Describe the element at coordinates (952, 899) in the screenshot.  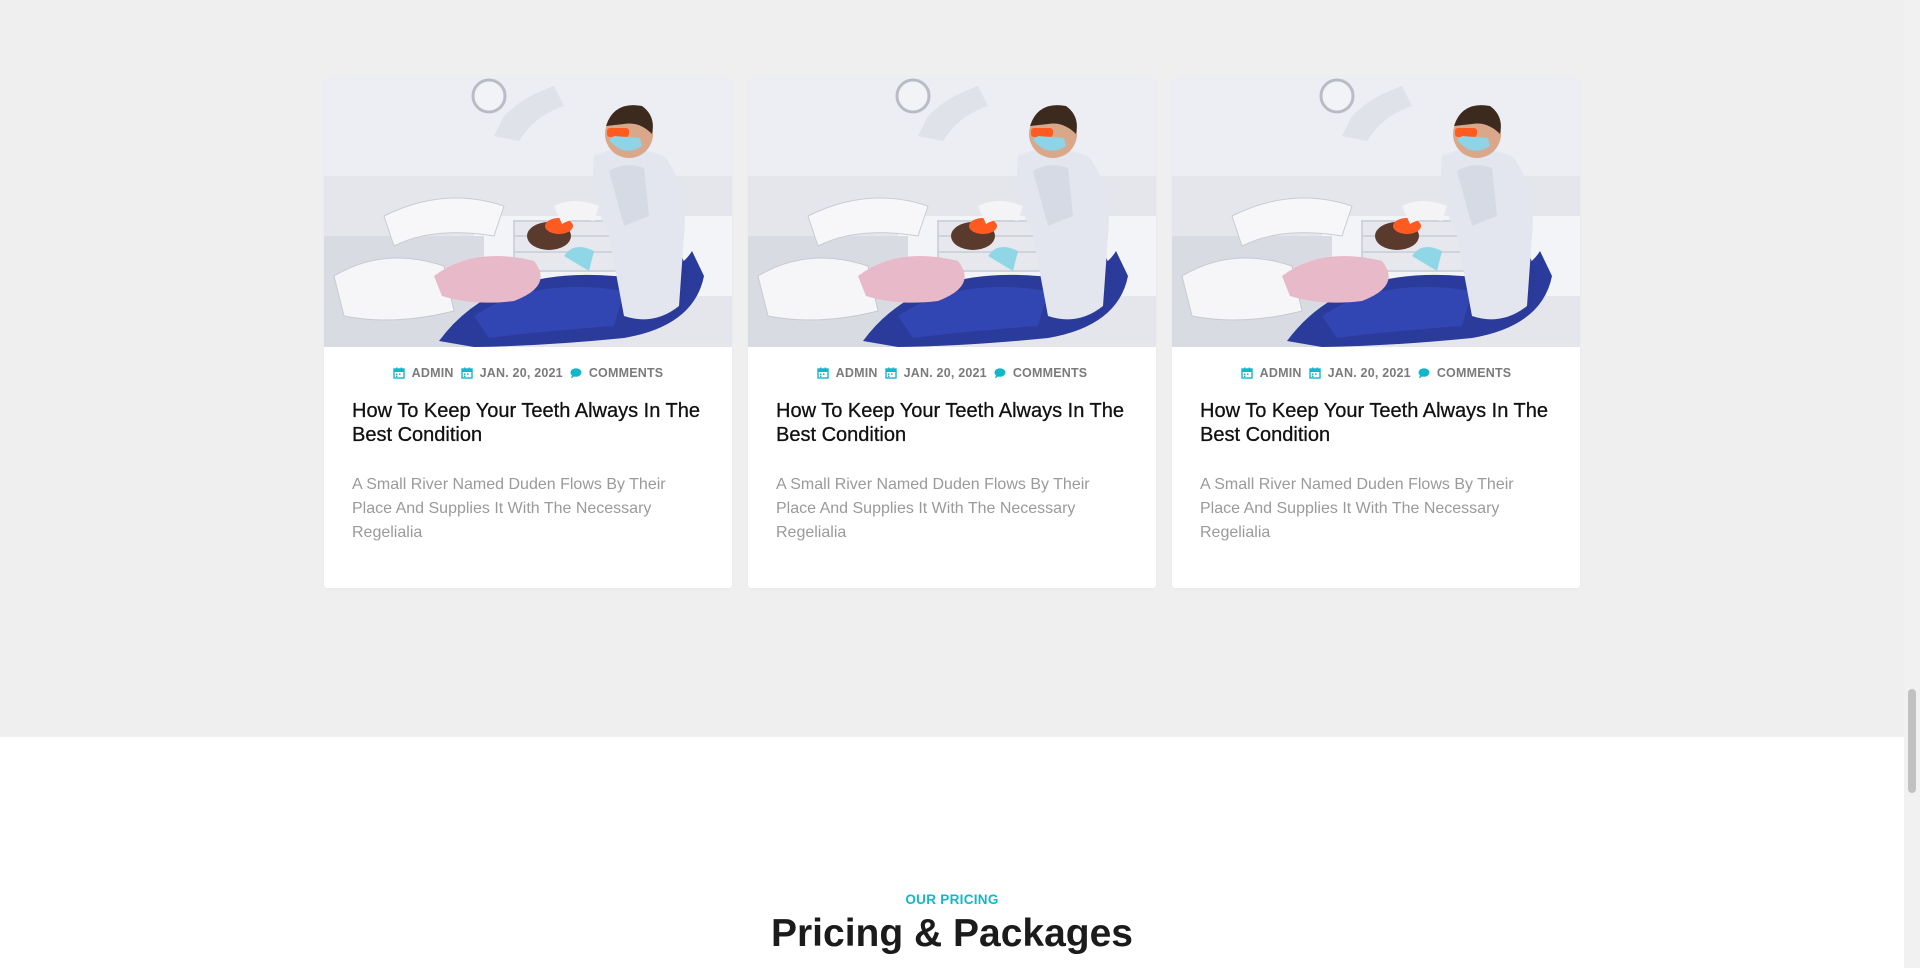
I see `pricing-eyebrow: OUR PRICING` at that location.